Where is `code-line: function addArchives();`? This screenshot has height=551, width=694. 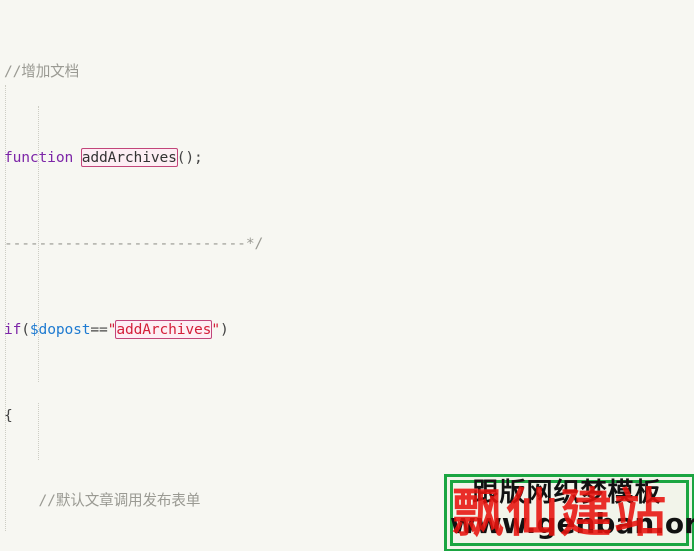
code-line: function addArchives(); is located at coordinates (347, 157).